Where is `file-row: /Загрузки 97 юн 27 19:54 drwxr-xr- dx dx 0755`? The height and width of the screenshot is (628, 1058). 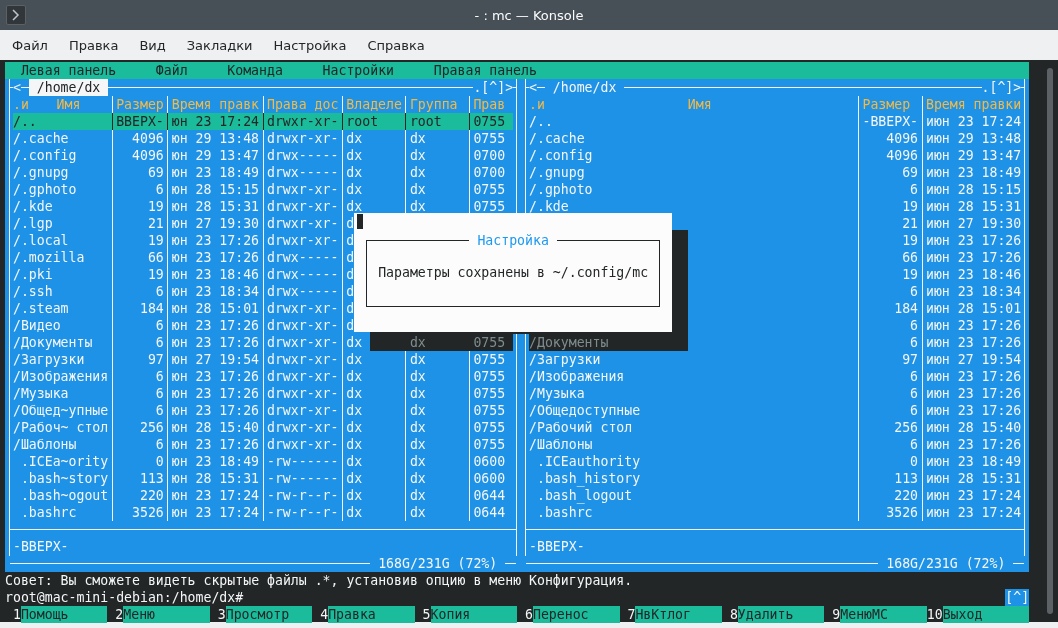 file-row: /Загрузки 97 юн 27 19:54 drwxr-xr- dx dx 0755 is located at coordinates (263, 359).